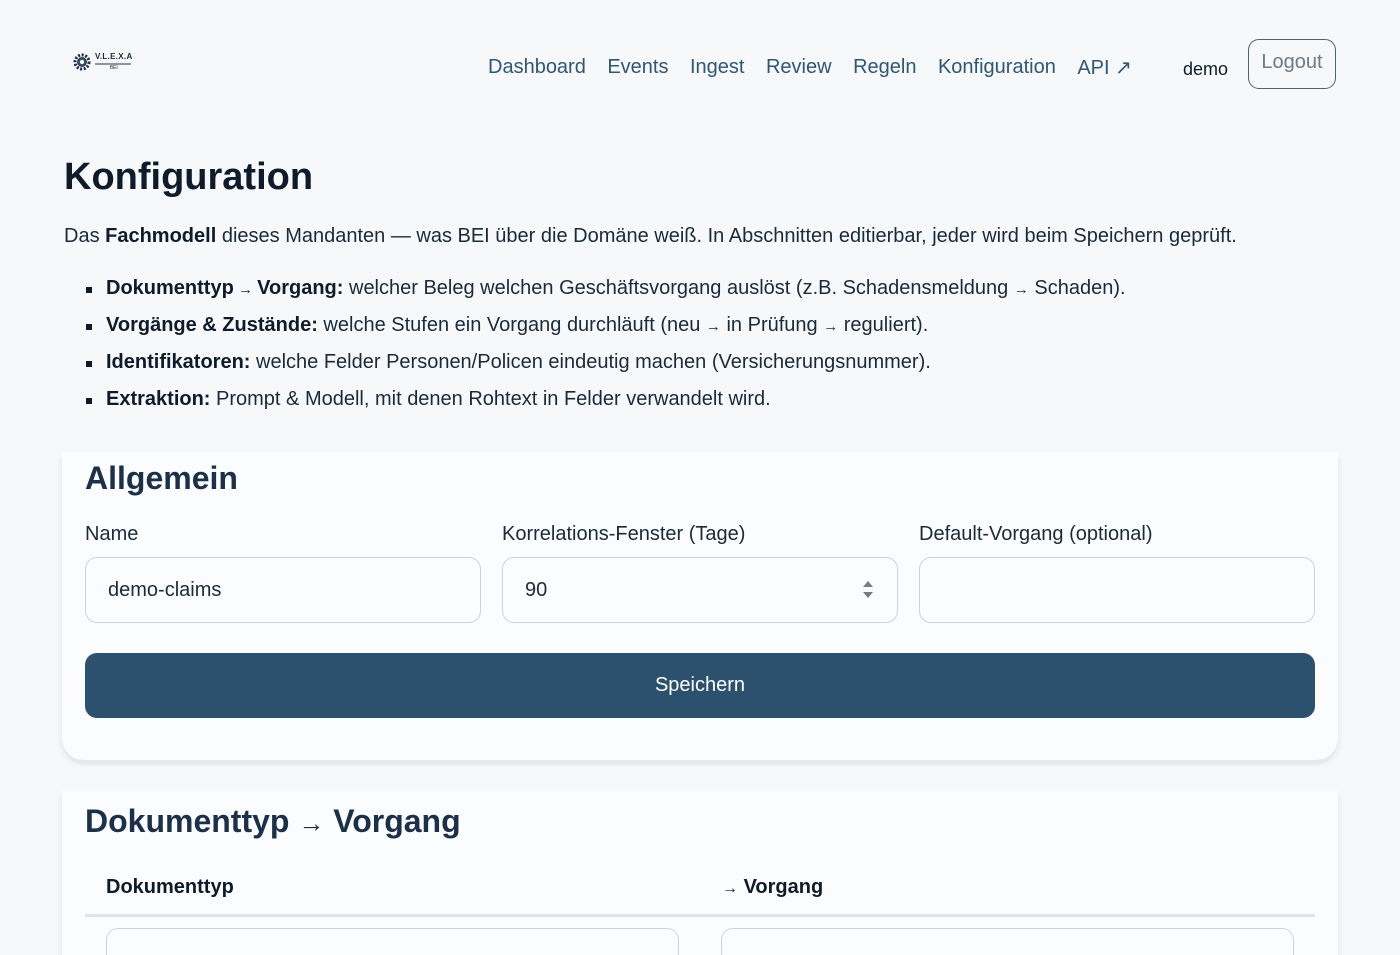 This screenshot has width=1400, height=955. I want to click on bullet-term: Dokumenttyp, so click(170, 288).